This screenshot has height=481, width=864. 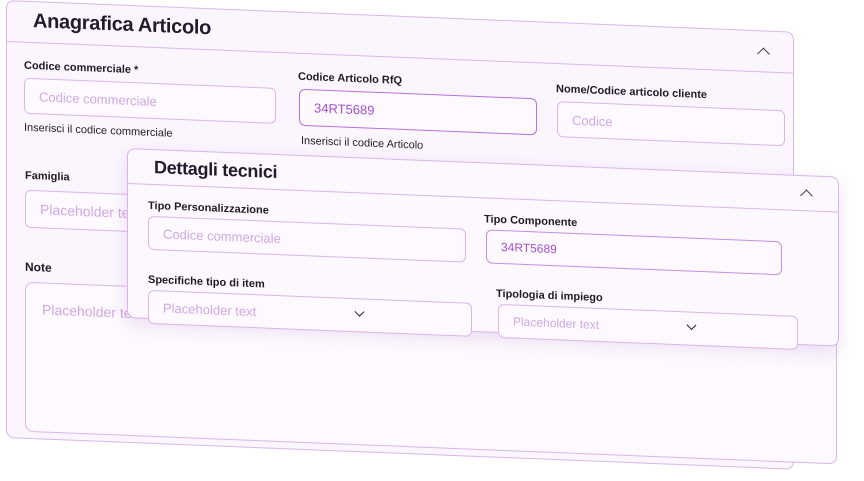 I want to click on anagrafica-header: Anagrafica Articolo, so click(x=400, y=37).